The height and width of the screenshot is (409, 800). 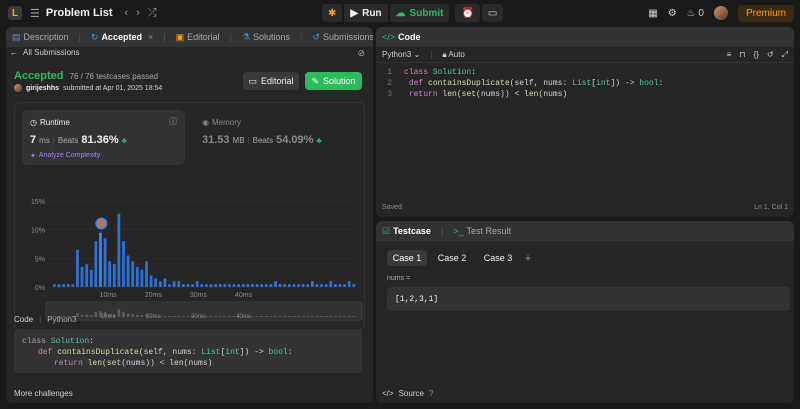 What do you see at coordinates (150, 37) in the screenshot?
I see `close-tab-icon: ×` at bounding box center [150, 37].